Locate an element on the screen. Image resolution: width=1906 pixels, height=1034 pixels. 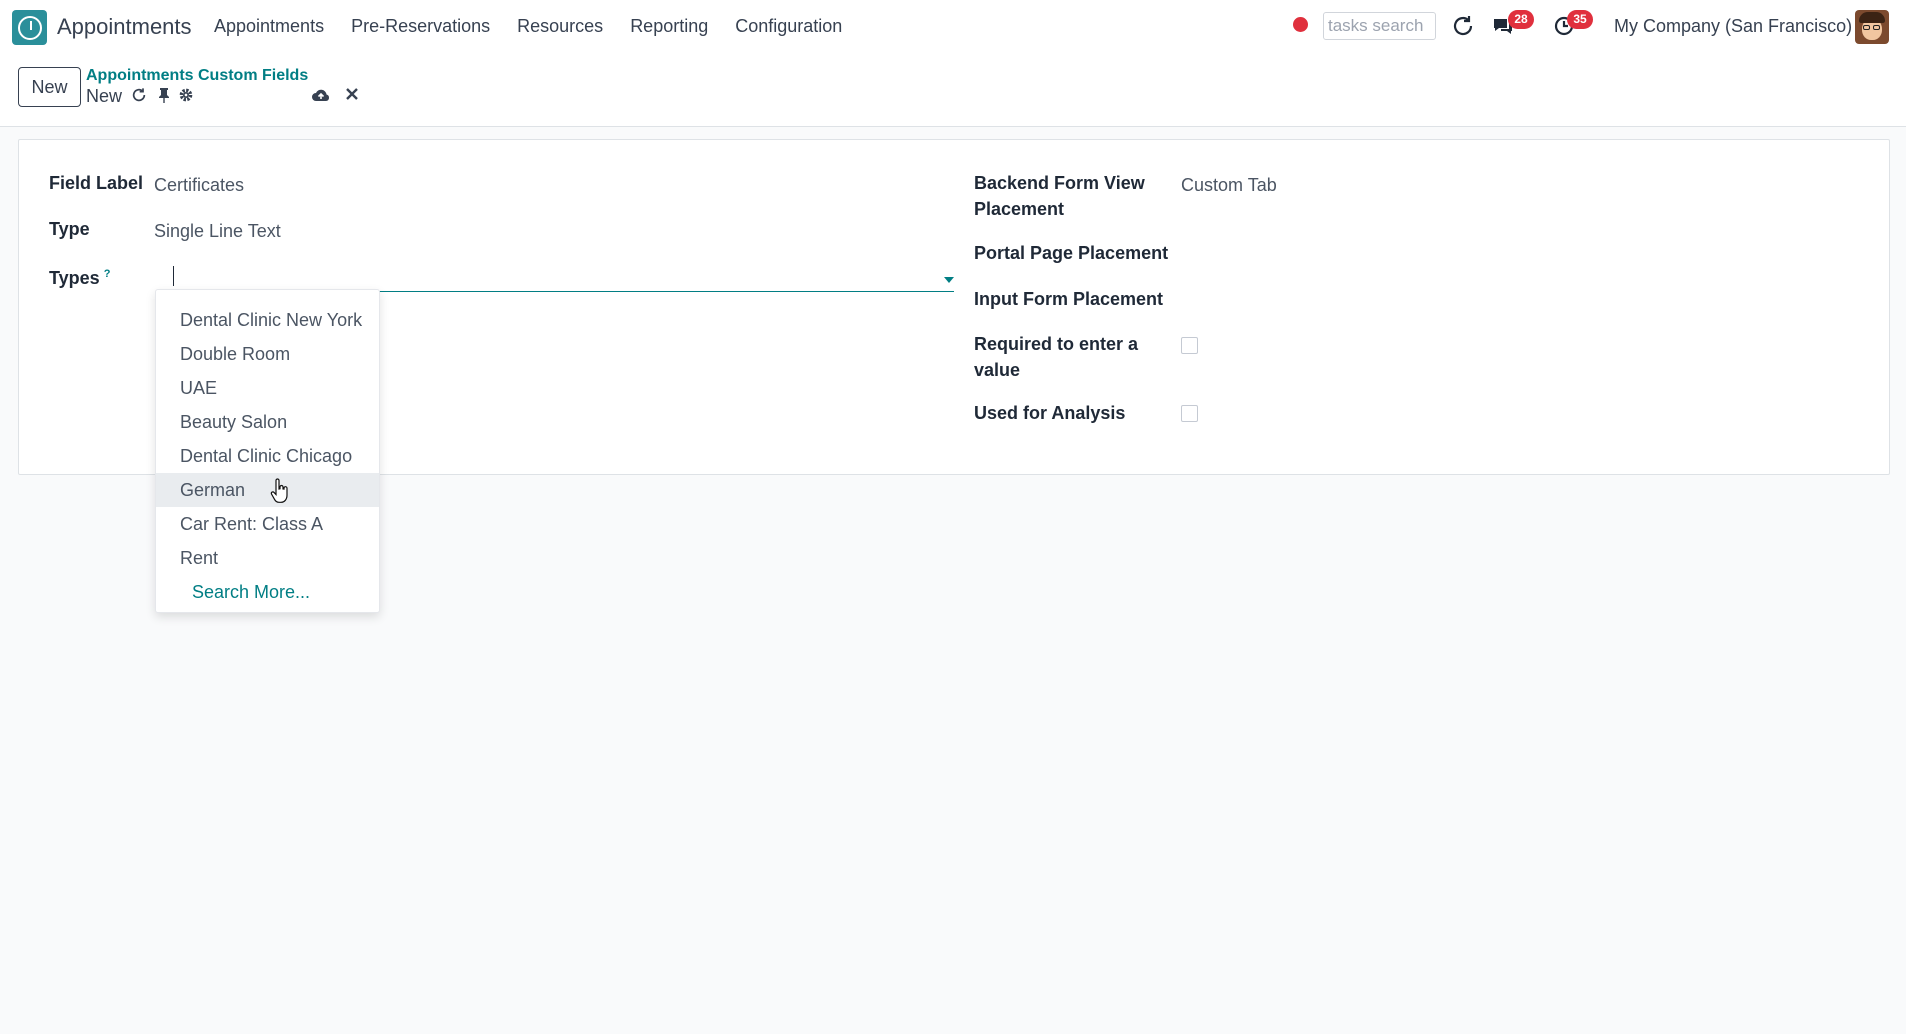
messages-badge: 28 is located at coordinates (1521, 19).